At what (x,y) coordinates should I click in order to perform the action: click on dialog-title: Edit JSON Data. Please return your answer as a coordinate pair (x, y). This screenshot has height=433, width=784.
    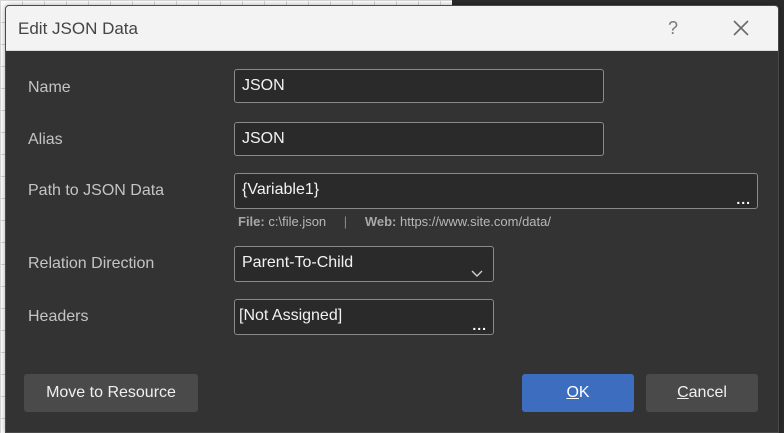
    Looking at the image, I should click on (78, 28).